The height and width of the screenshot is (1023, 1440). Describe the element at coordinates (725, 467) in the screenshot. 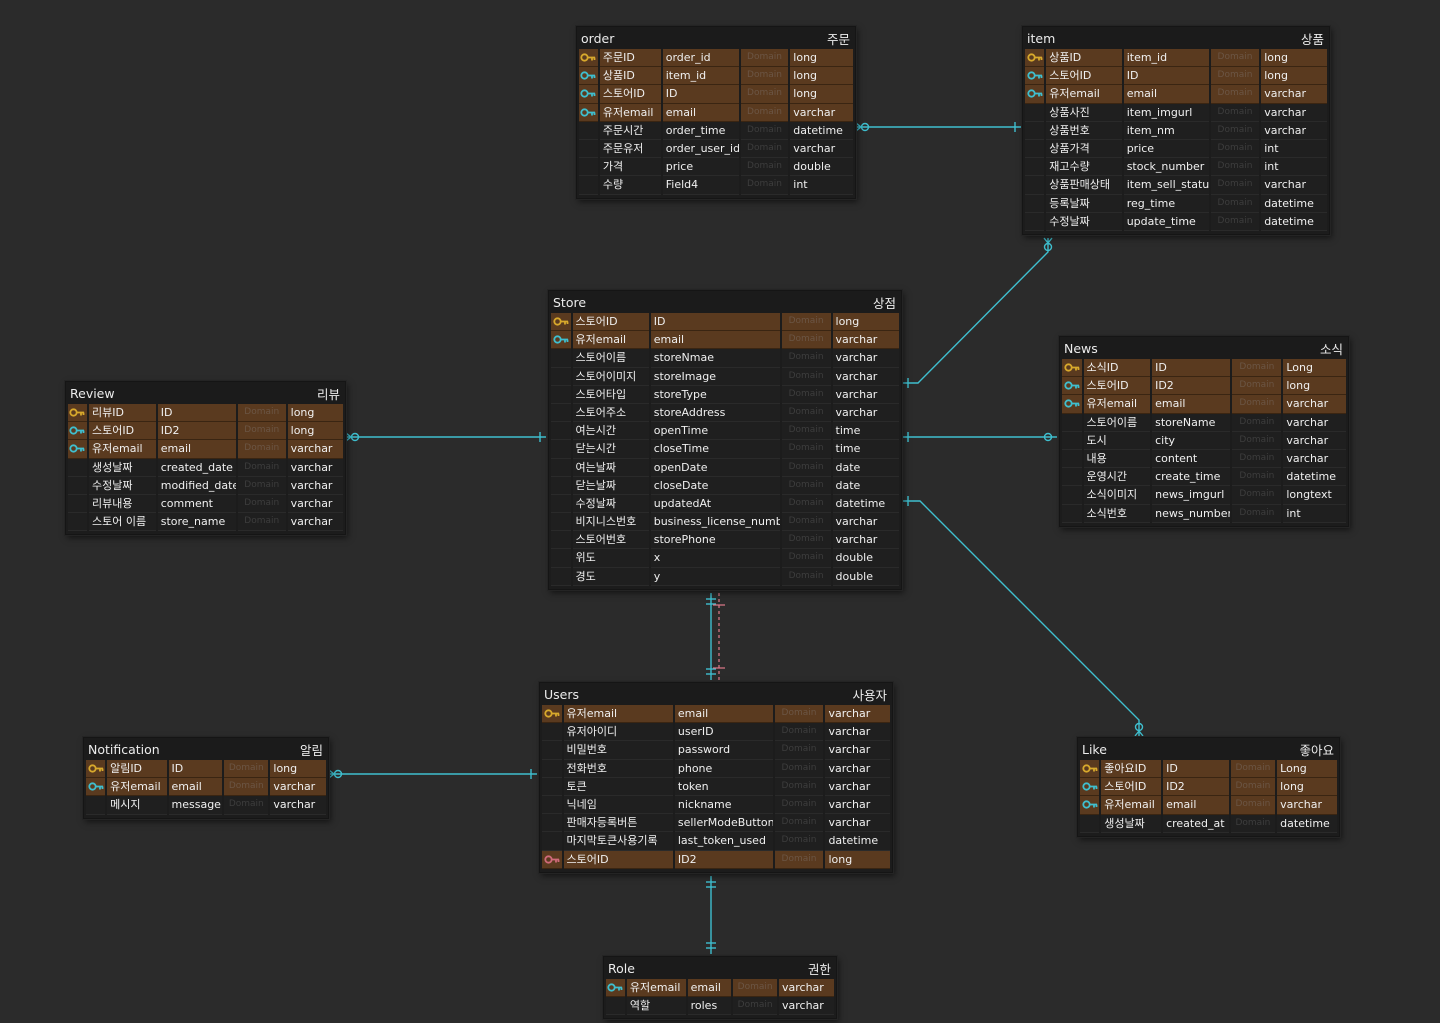

I see `column-row: 여는날짜 openDate Domain date` at that location.